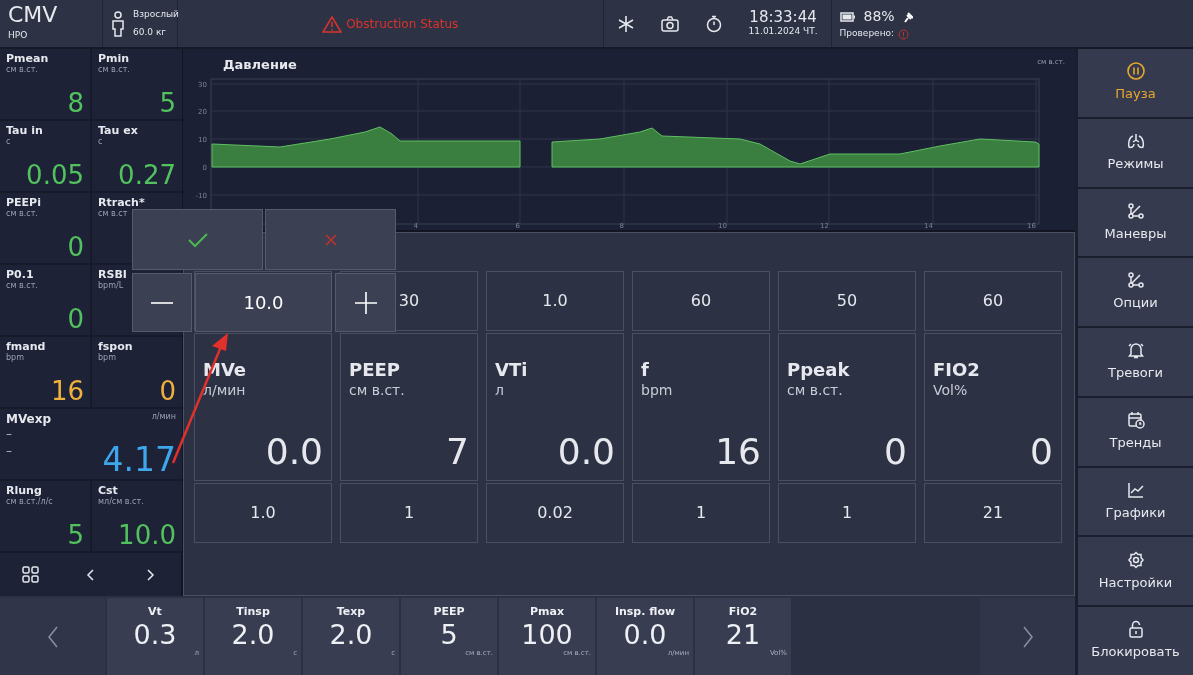  I want to click on limit-cell: 21, so click(993, 513).